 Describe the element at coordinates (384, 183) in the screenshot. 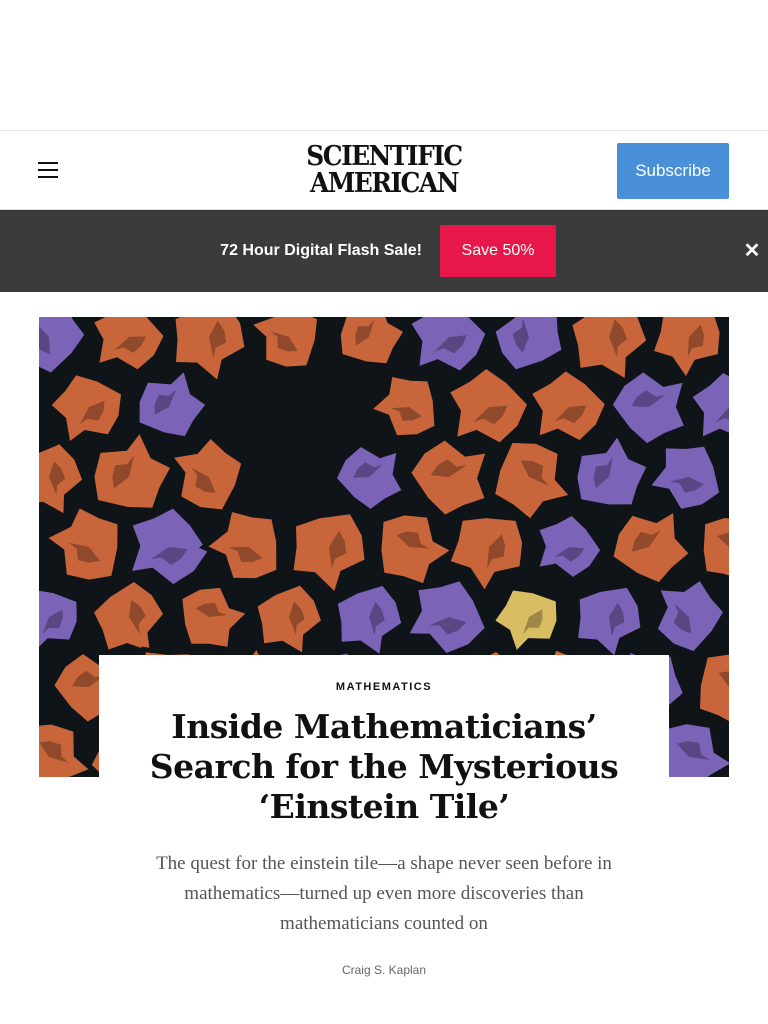

I see `logo-line-2: AMERICAN` at that location.